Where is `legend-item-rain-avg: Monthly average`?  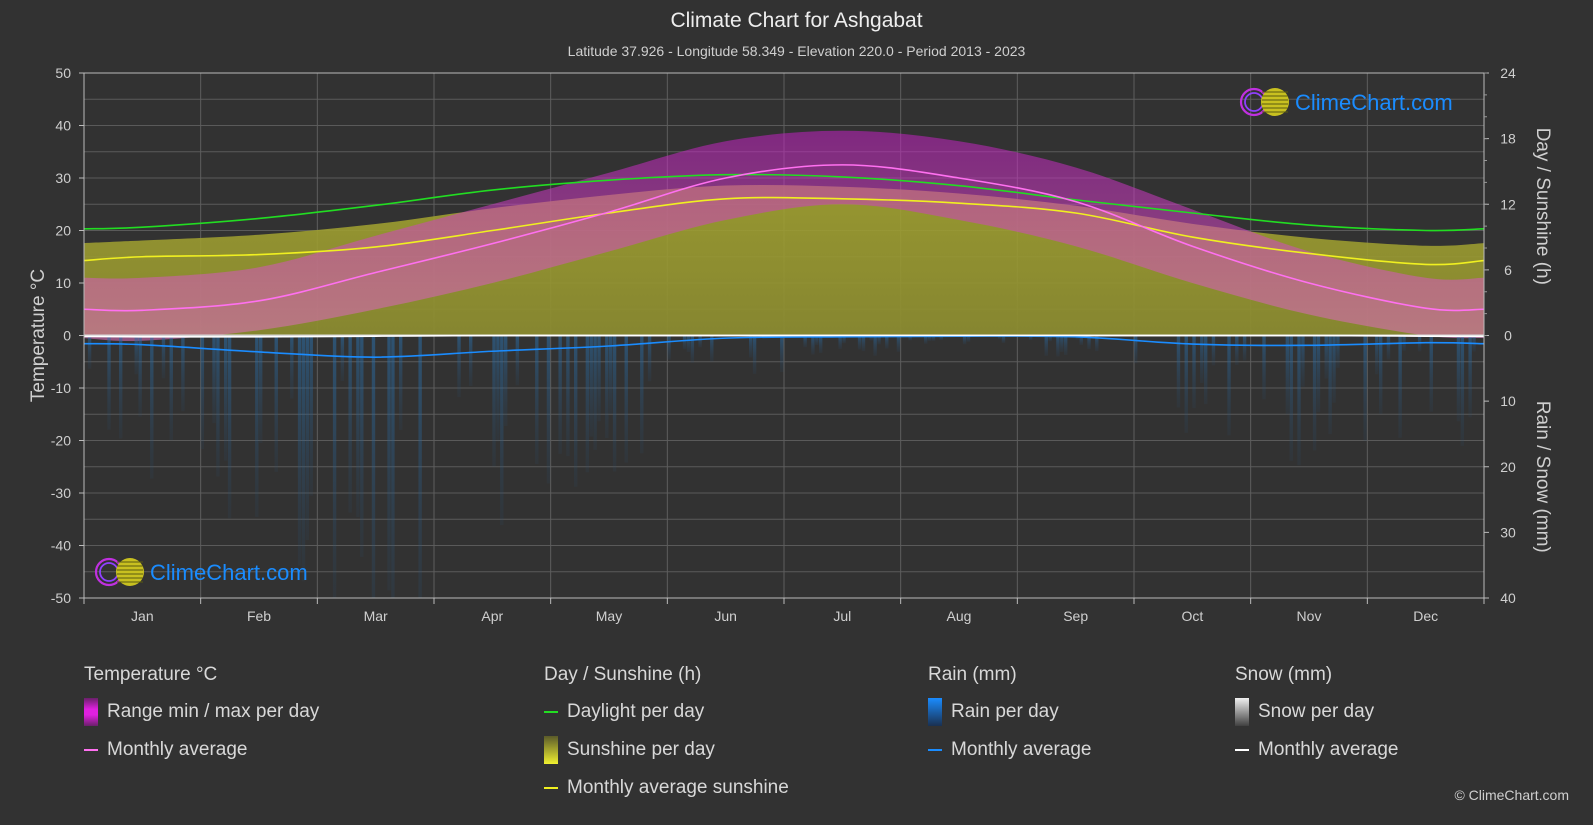 legend-item-rain-avg: Monthly average is located at coordinates (1009, 750).